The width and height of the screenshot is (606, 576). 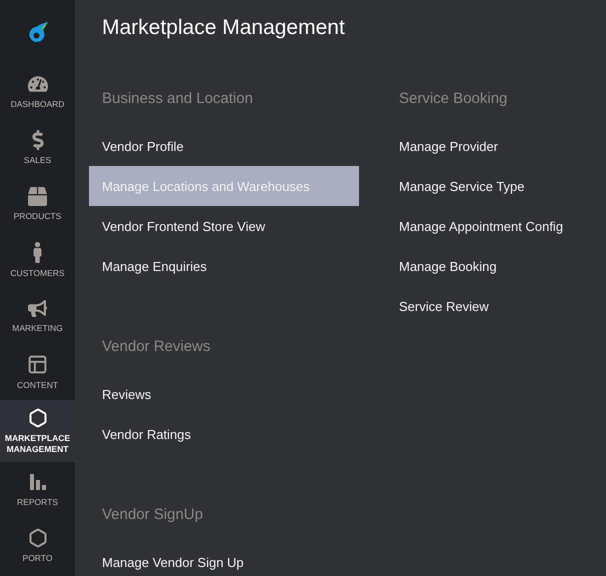 What do you see at coordinates (224, 394) in the screenshot?
I see `menu-link: Reviews` at bounding box center [224, 394].